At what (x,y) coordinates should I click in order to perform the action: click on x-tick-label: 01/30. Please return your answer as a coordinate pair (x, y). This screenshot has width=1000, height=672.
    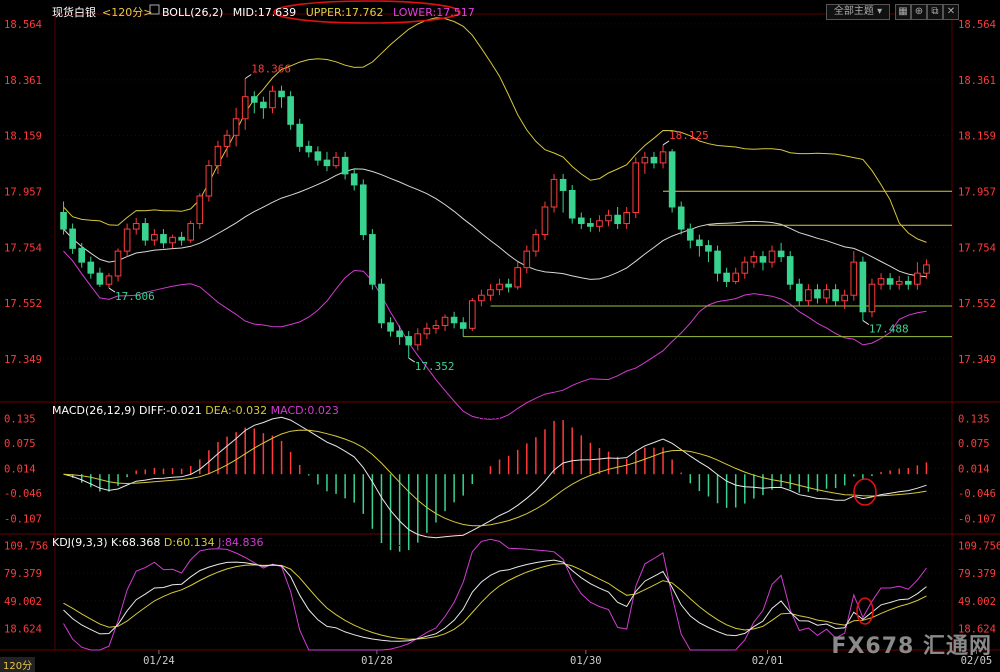
    Looking at the image, I should click on (586, 661).